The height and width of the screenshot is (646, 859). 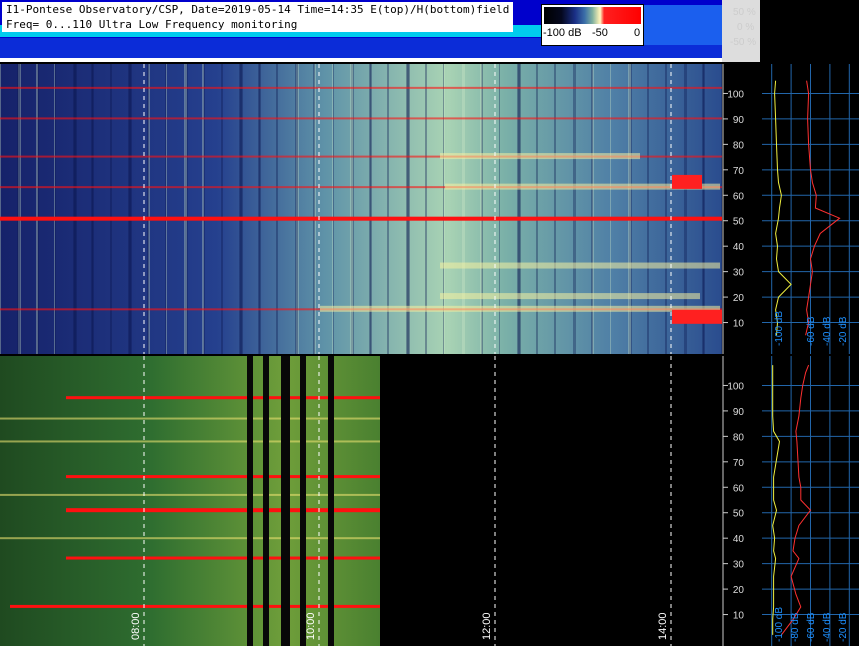 I want to click on colorbar-label-max: 0, so click(x=637, y=33).